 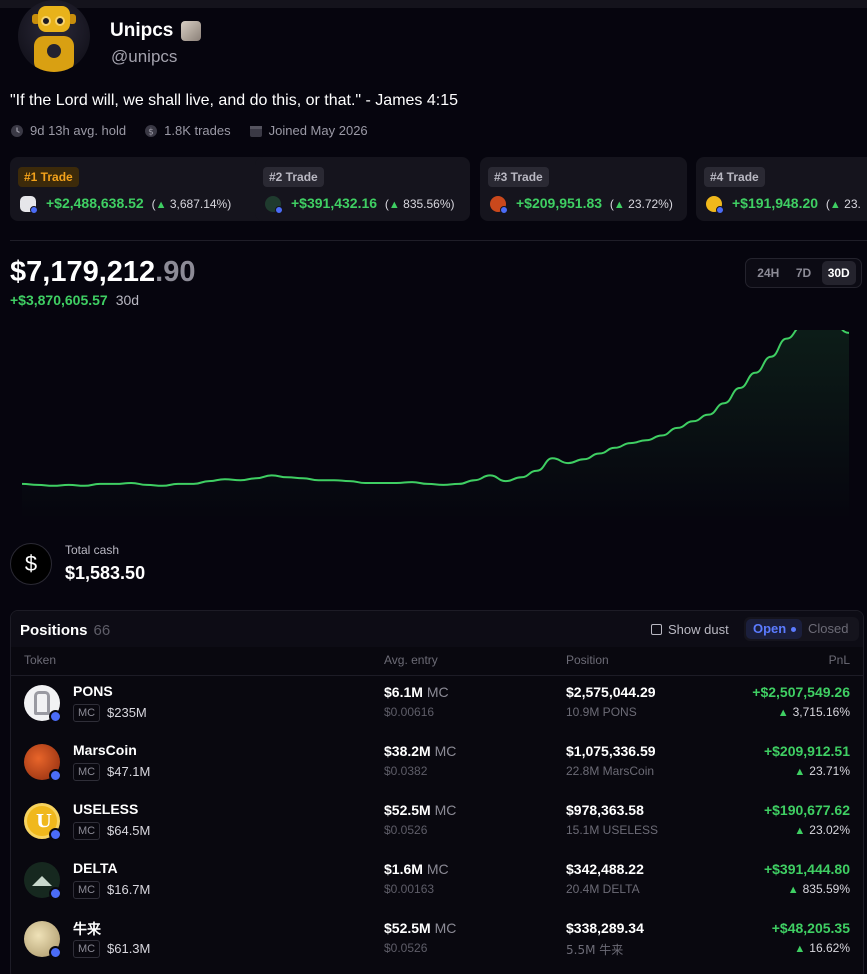 What do you see at coordinates (187, 130) in the screenshot?
I see `stat-trades: $ 1.8K trades` at bounding box center [187, 130].